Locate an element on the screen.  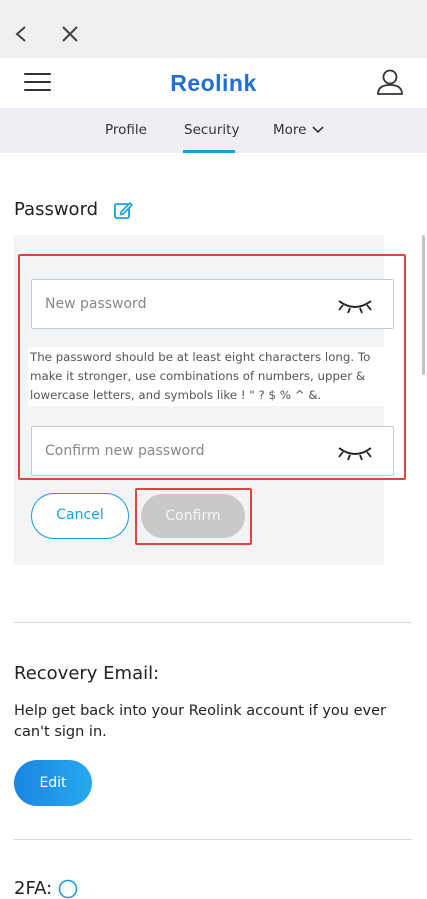
browser-bar is located at coordinates (213, 29).